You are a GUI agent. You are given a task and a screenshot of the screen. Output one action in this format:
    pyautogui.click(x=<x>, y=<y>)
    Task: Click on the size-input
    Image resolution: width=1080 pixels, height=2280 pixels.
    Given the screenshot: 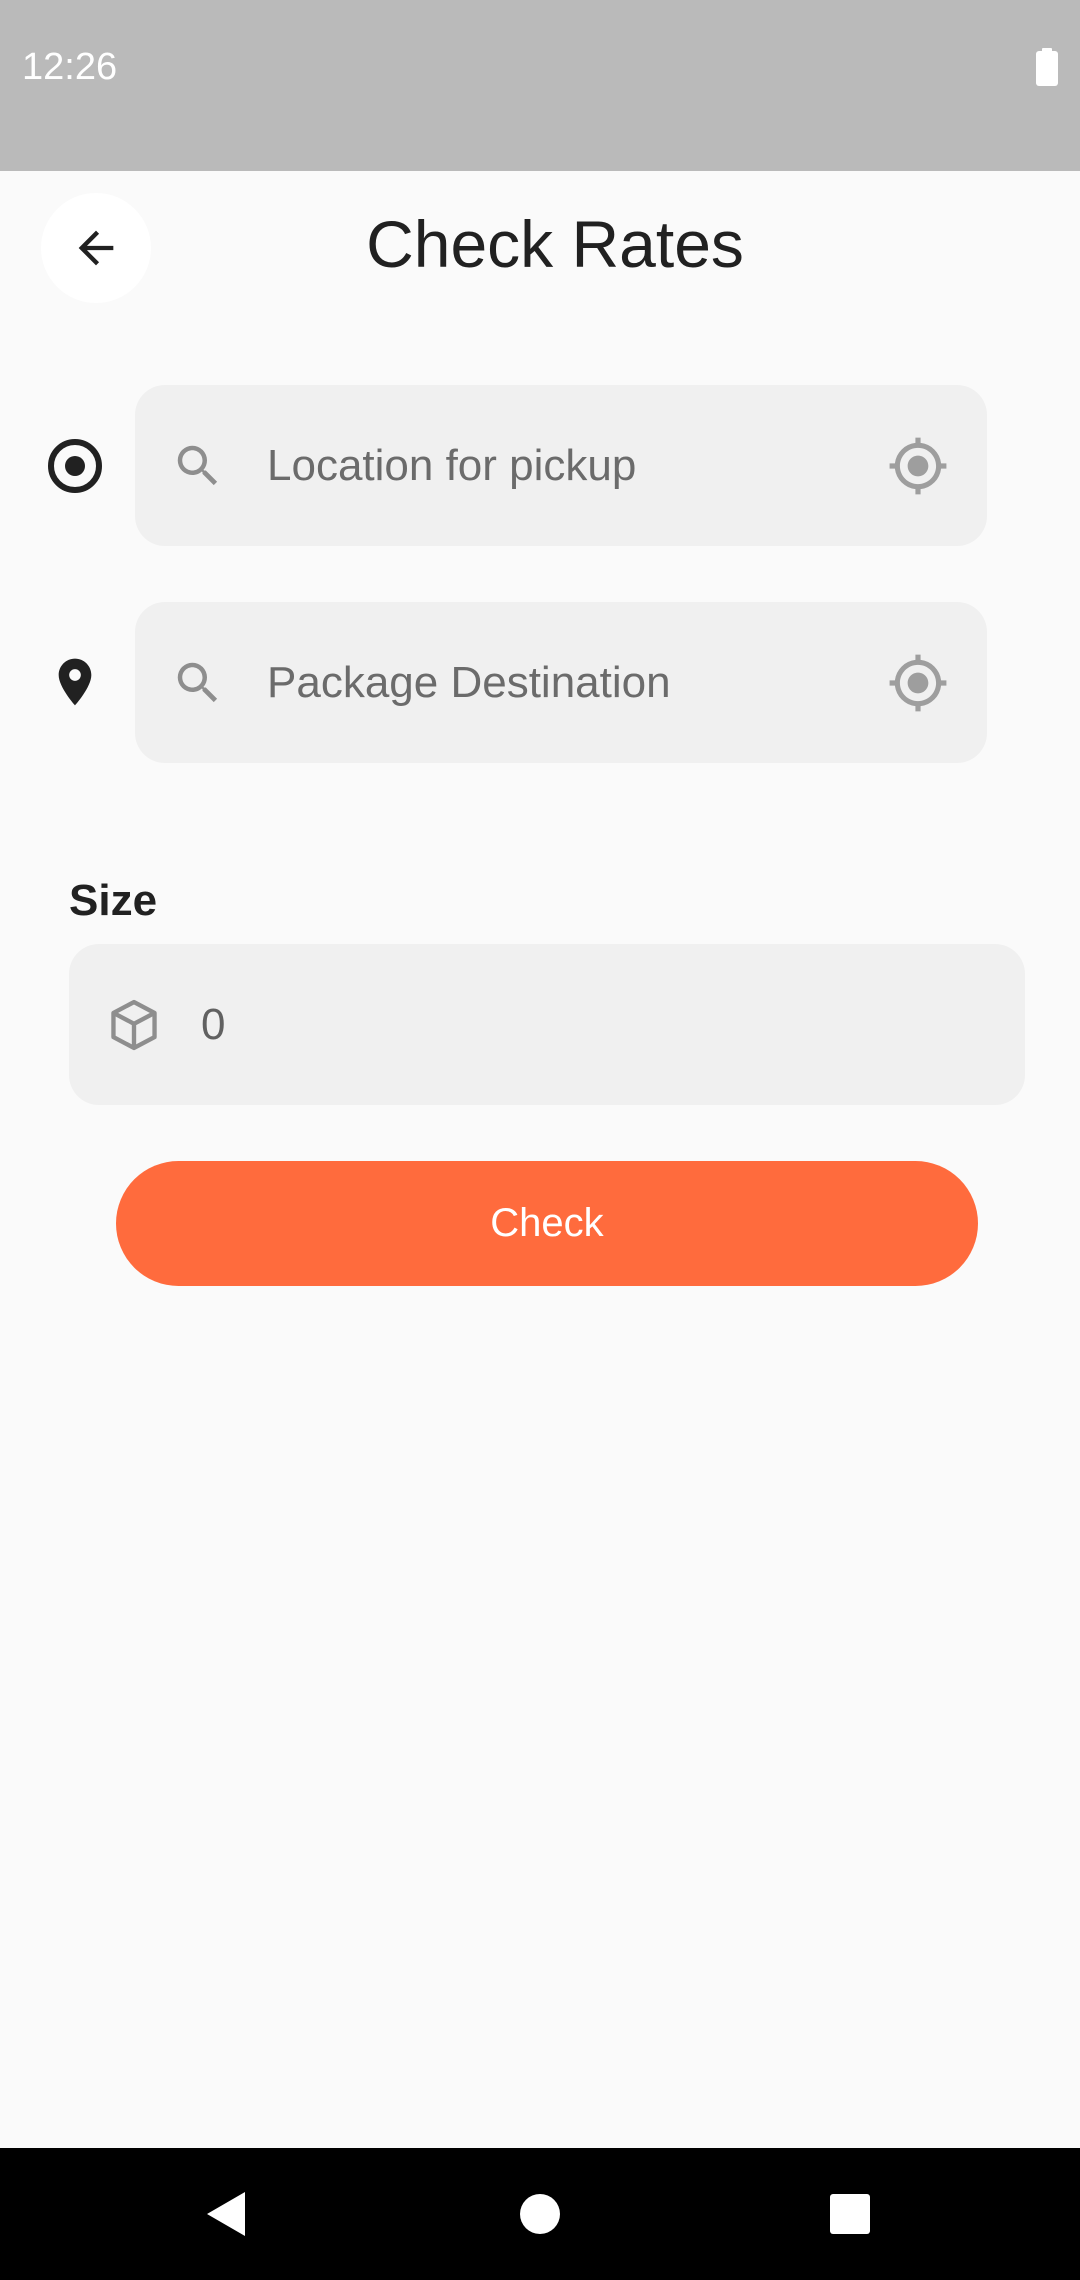 What is the action you would take?
    pyautogui.click(x=551, y=1024)
    